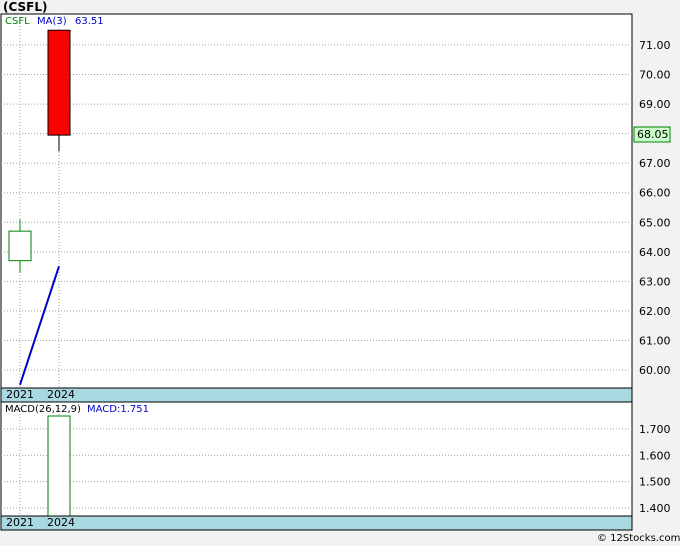 The image size is (680, 546). I want to click on ticker-legend: CSFL, so click(17, 21).